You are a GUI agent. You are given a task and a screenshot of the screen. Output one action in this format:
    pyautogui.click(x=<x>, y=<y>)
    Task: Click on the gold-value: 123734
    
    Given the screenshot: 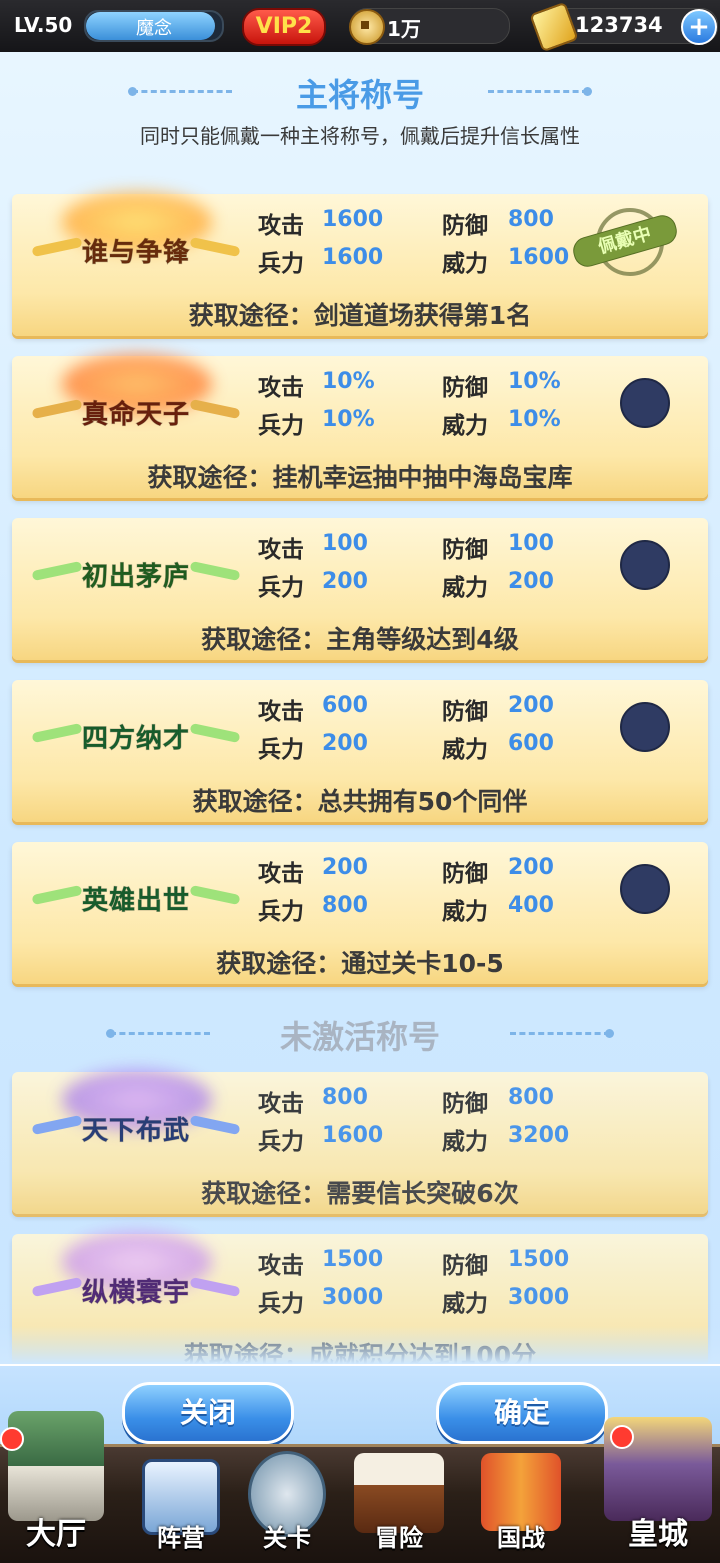 What is the action you would take?
    pyautogui.click(x=619, y=25)
    